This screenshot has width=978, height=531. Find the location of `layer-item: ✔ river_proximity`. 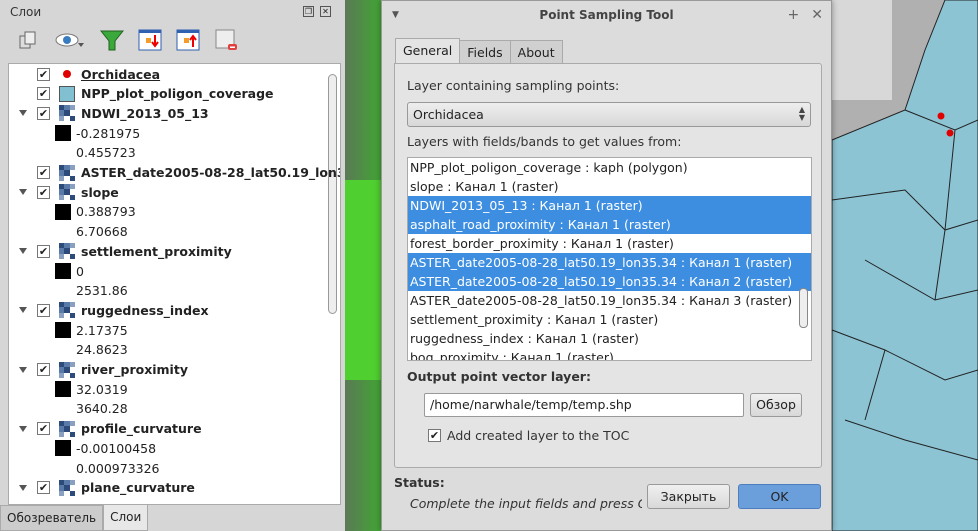

layer-item: ✔ river_proximity is located at coordinates (169, 370).